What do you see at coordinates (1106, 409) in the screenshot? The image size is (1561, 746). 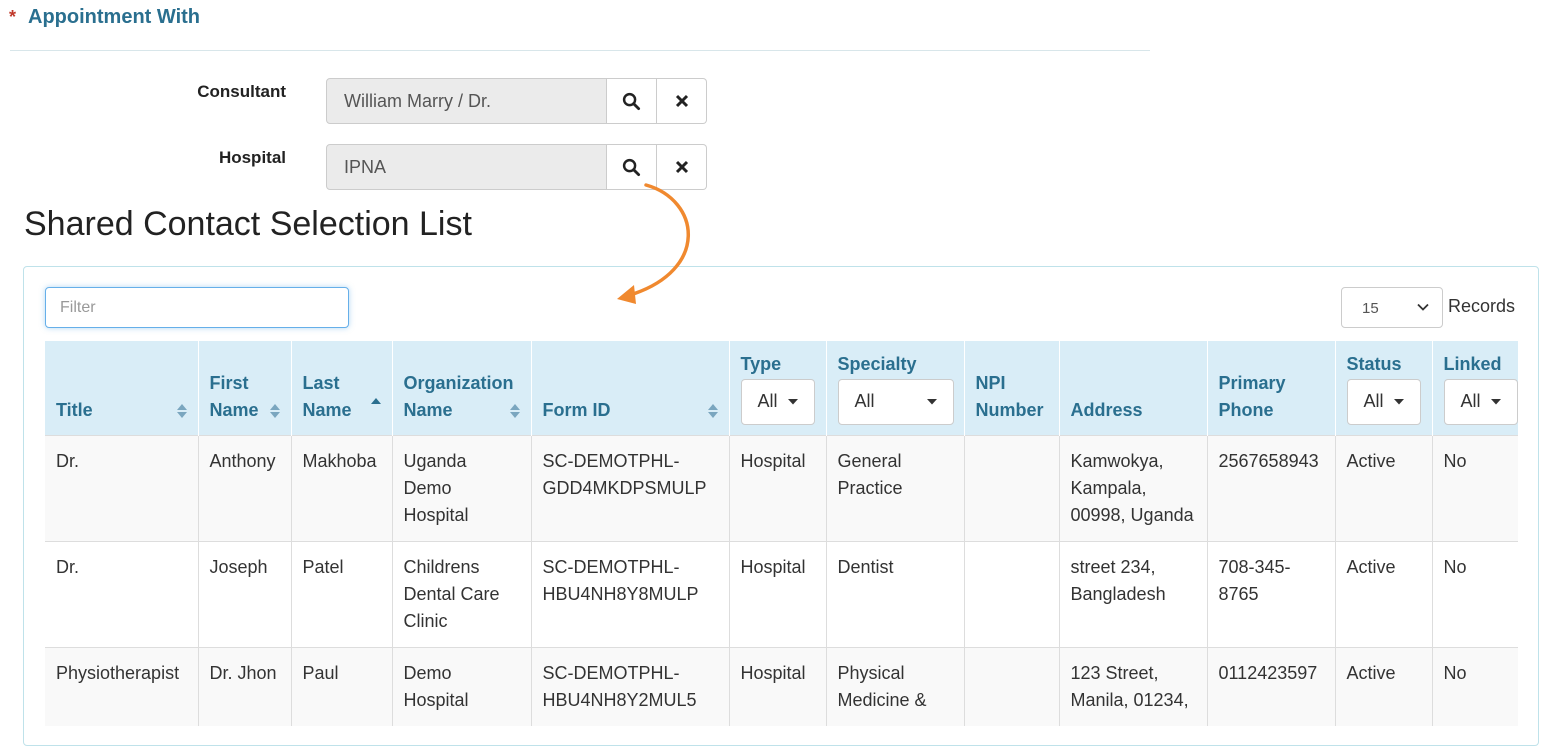 I see `column-header-label: Address` at bounding box center [1106, 409].